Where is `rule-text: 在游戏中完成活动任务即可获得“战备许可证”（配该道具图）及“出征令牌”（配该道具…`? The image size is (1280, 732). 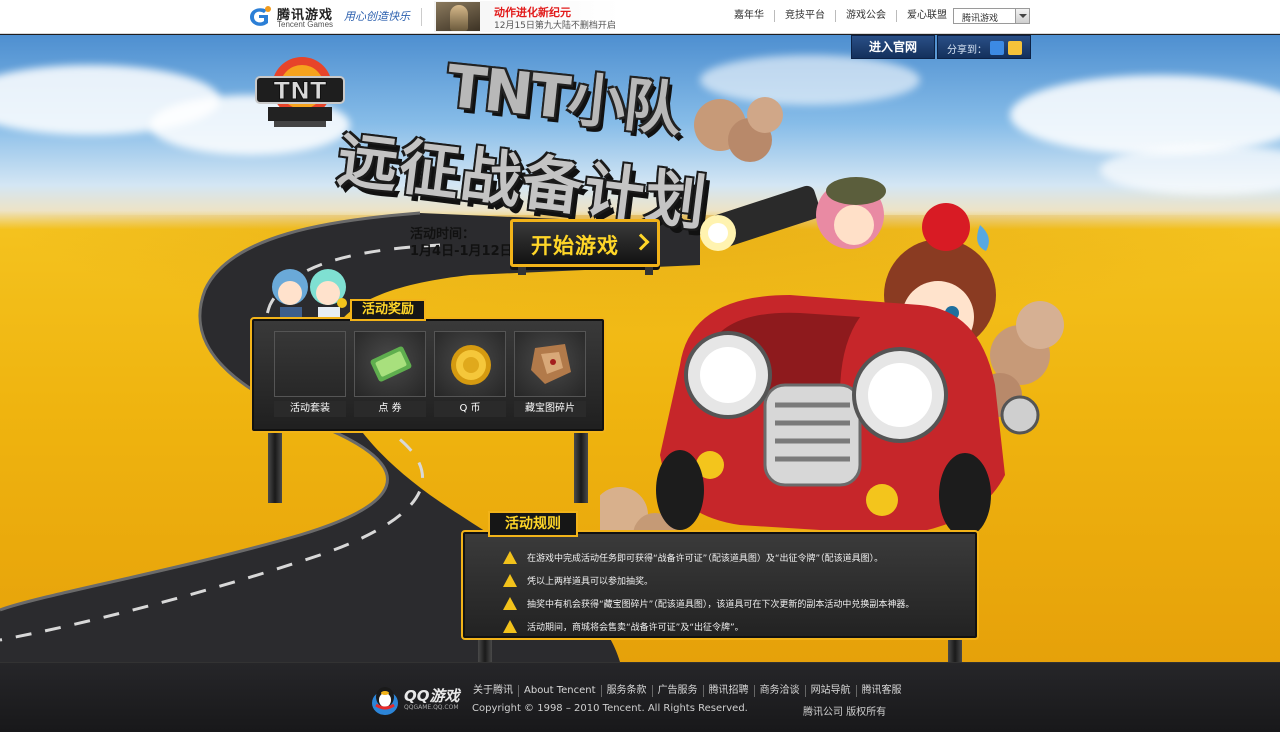
rule-text: 在游戏中完成活动任务即可获得“战备许可证”（配该道具图）及“出征令牌”（配该道具… is located at coordinates (705, 559).